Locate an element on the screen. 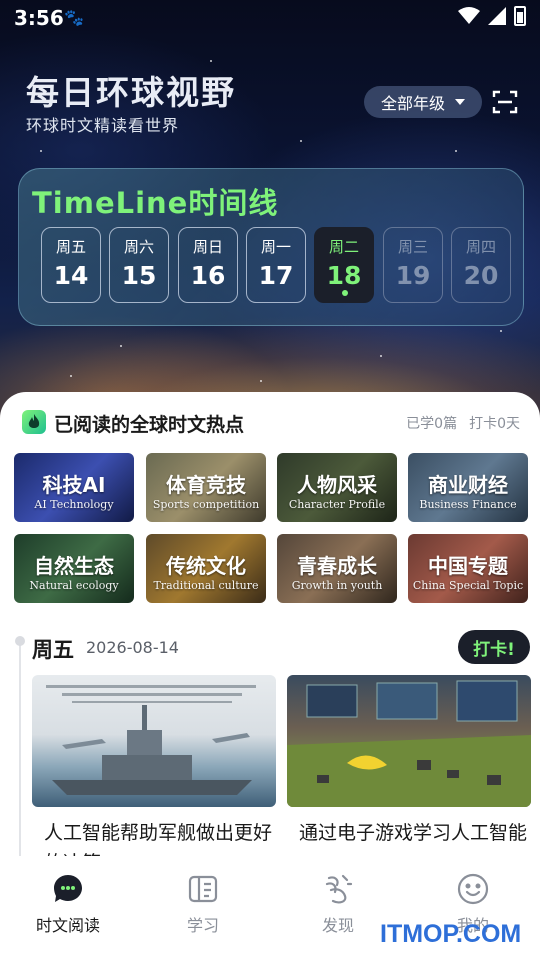 The height and width of the screenshot is (960, 540). timeline-day-4-selected: 周二 18 is located at coordinates (344, 265).